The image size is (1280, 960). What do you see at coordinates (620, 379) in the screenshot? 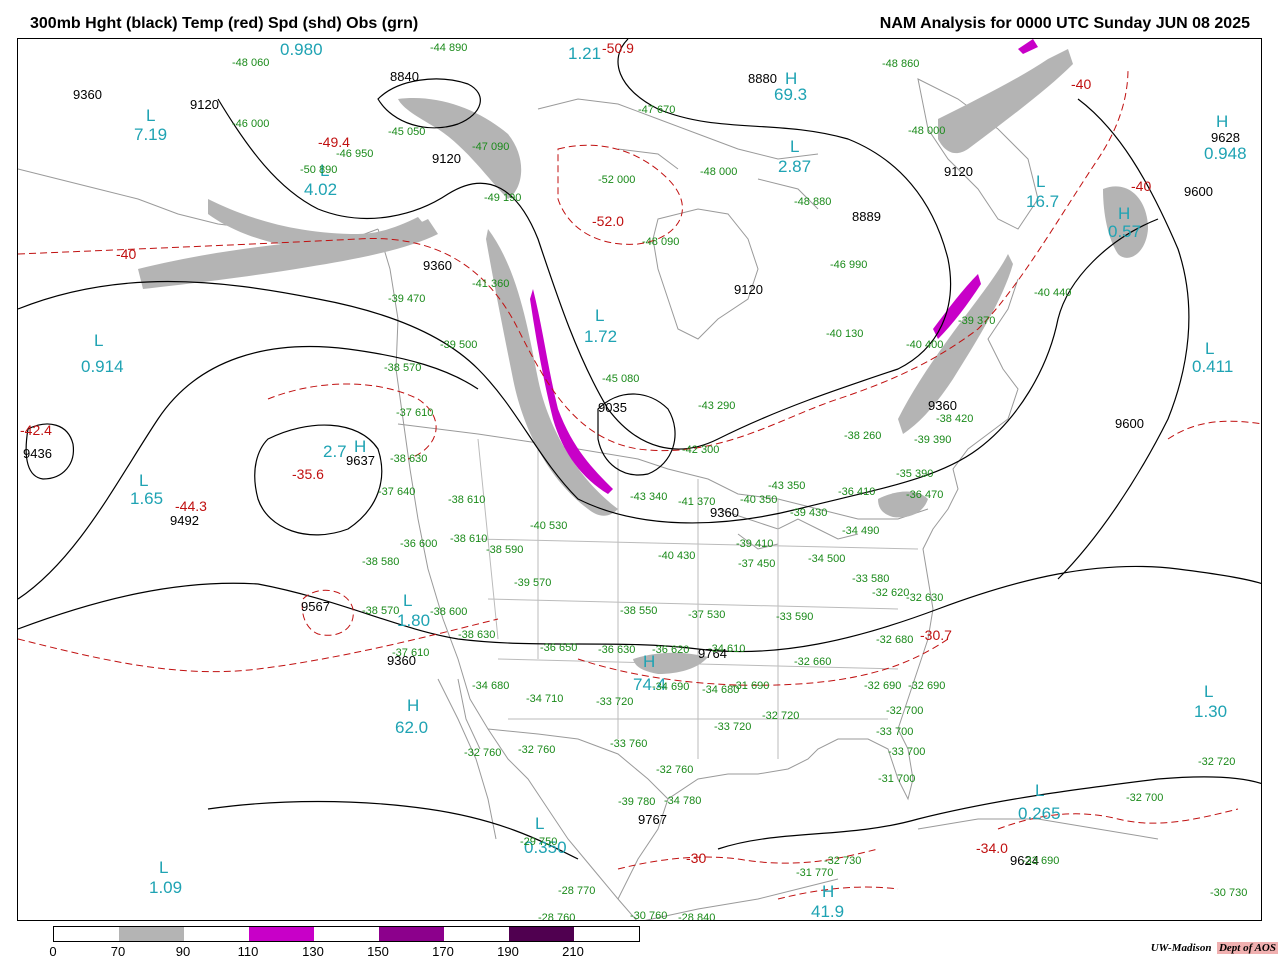
I see `station-obs: -45 080` at bounding box center [620, 379].